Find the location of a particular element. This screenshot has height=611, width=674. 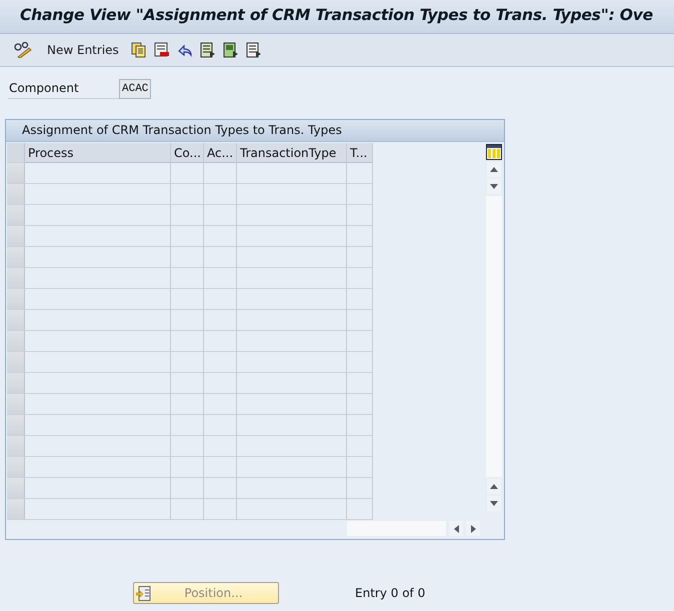

scroll-left-button is located at coordinates (456, 528).